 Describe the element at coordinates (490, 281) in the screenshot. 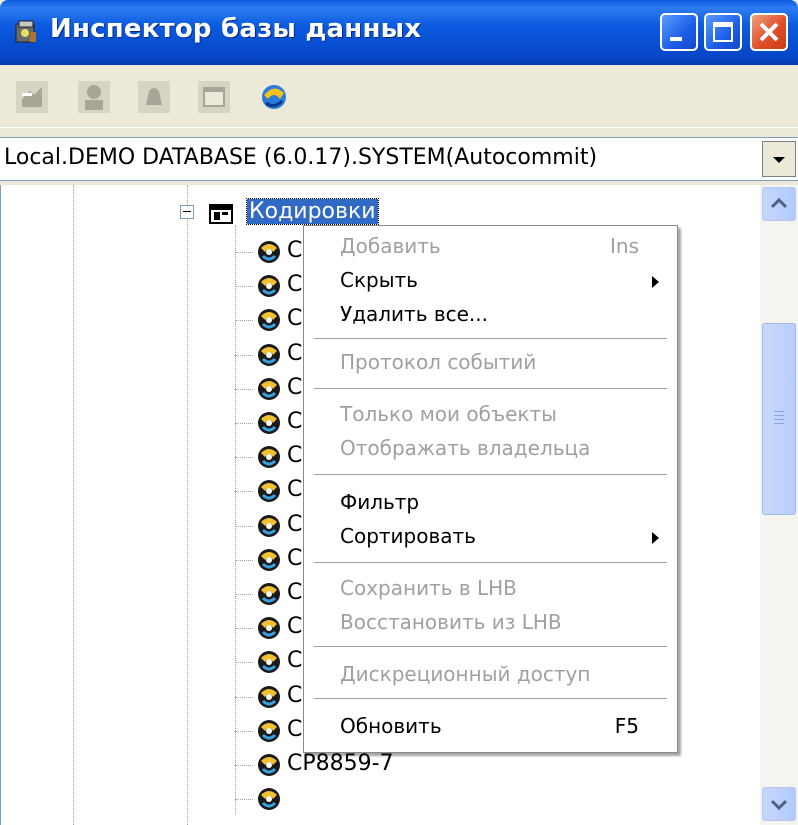

I see `menu-item-hide: Скрыть` at that location.